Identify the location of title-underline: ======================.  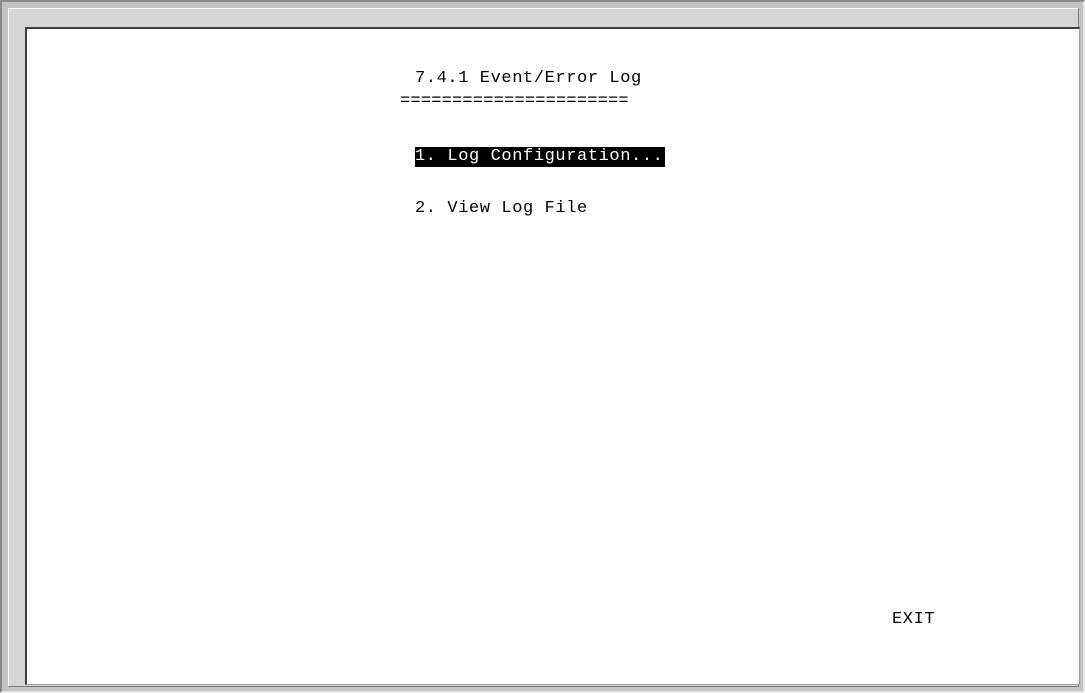
(514, 101).